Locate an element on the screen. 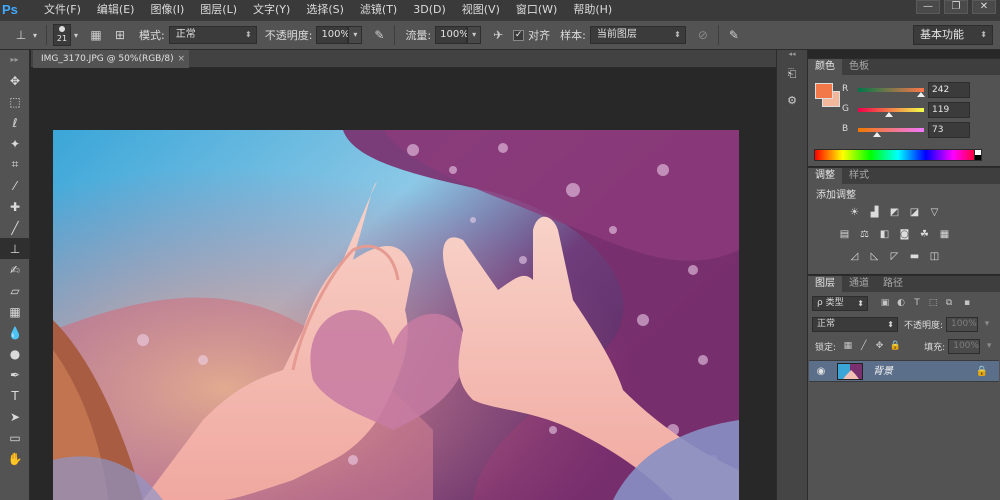 This screenshot has width=1000, height=500. brush-chevron-icon: ▾ is located at coordinates (76, 35).